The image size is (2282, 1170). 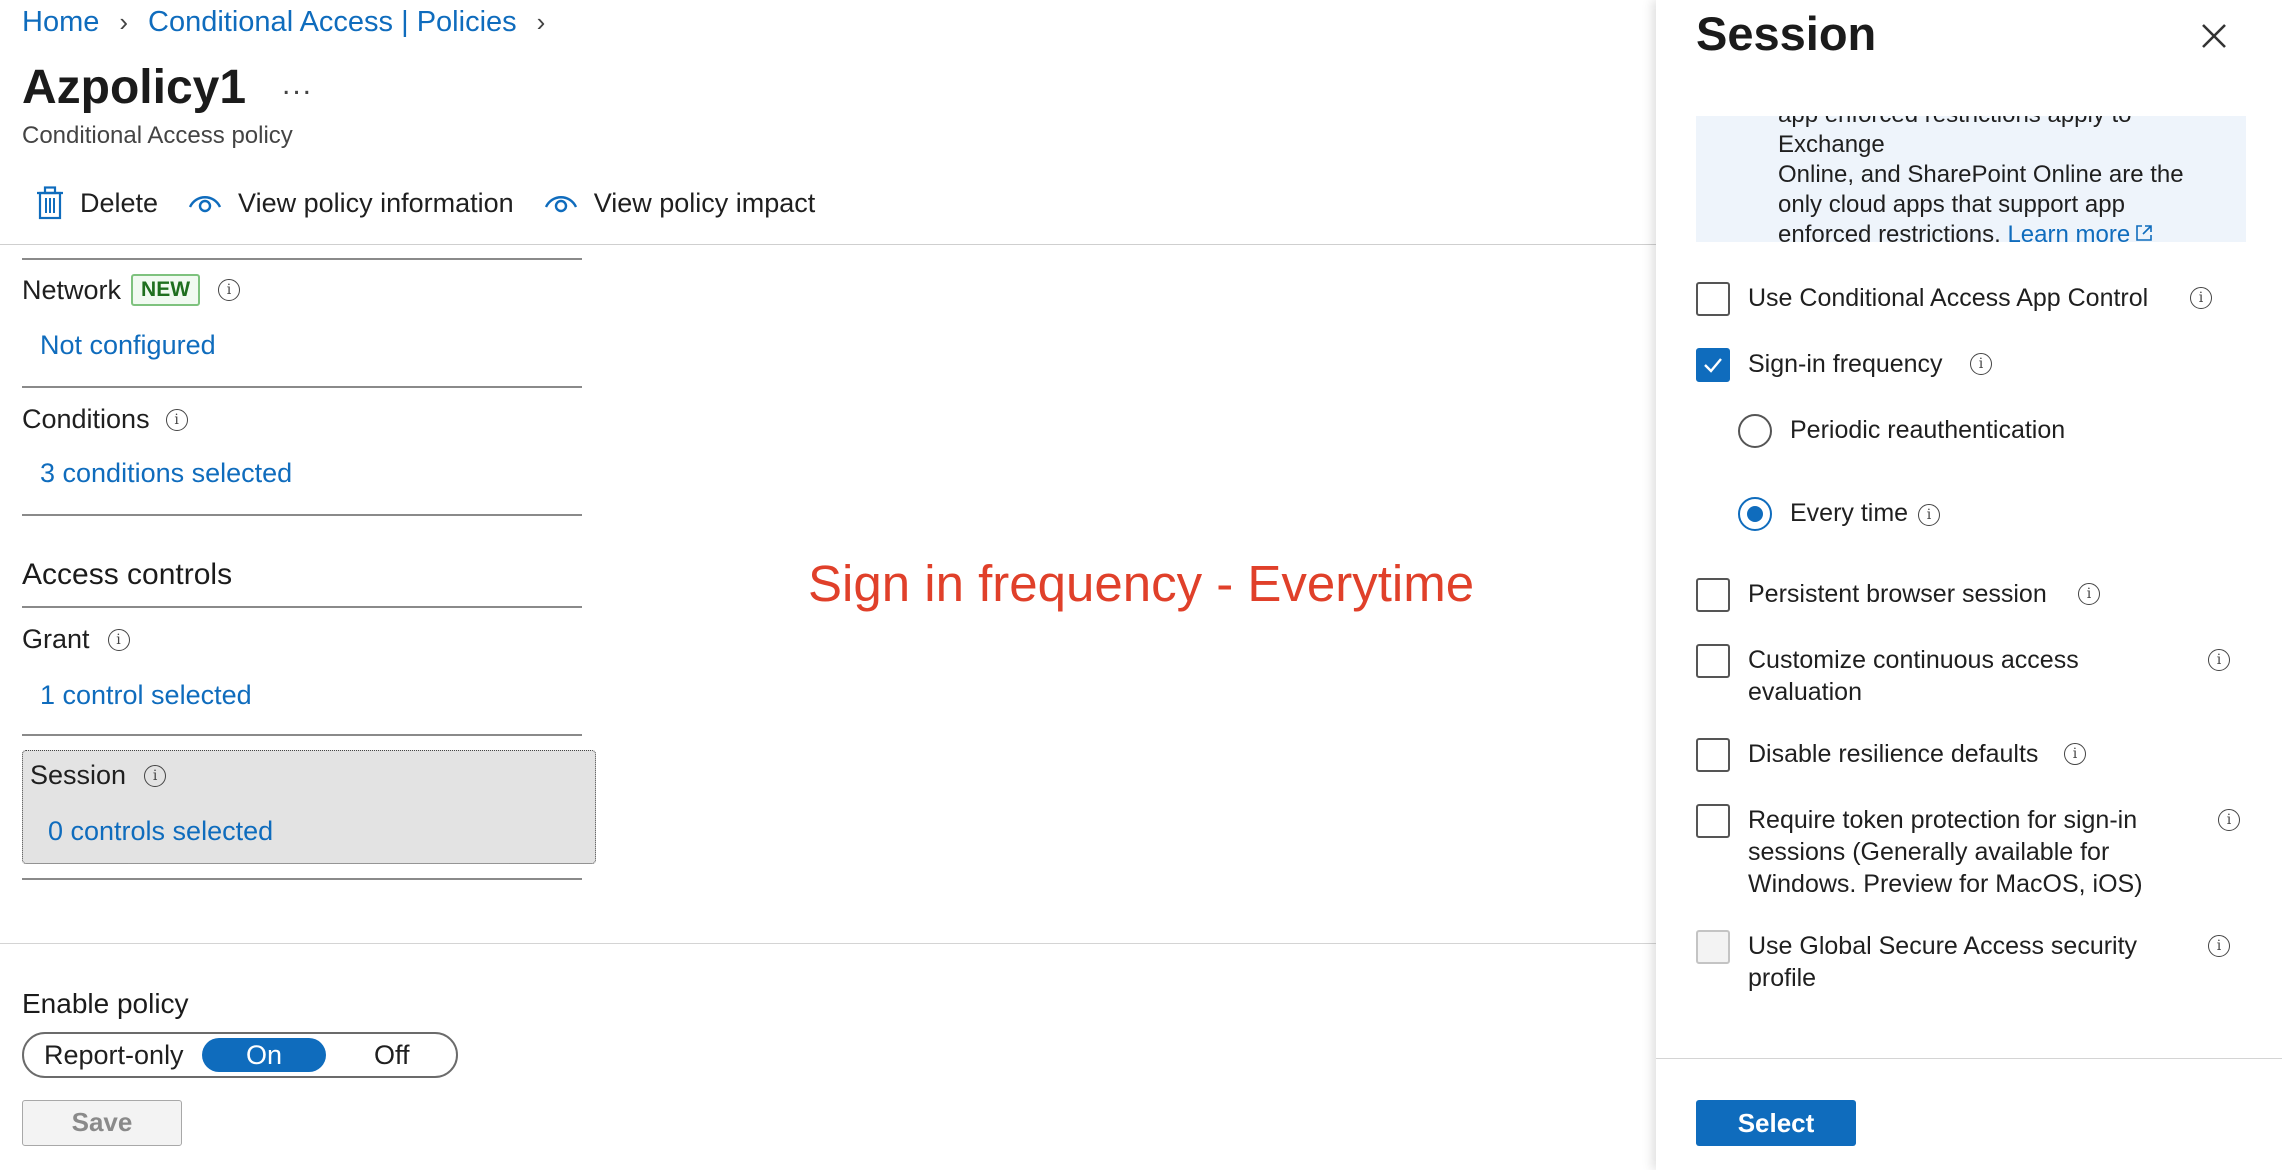 What do you see at coordinates (392, 1055) in the screenshot?
I see `toggle-option-off: Off` at bounding box center [392, 1055].